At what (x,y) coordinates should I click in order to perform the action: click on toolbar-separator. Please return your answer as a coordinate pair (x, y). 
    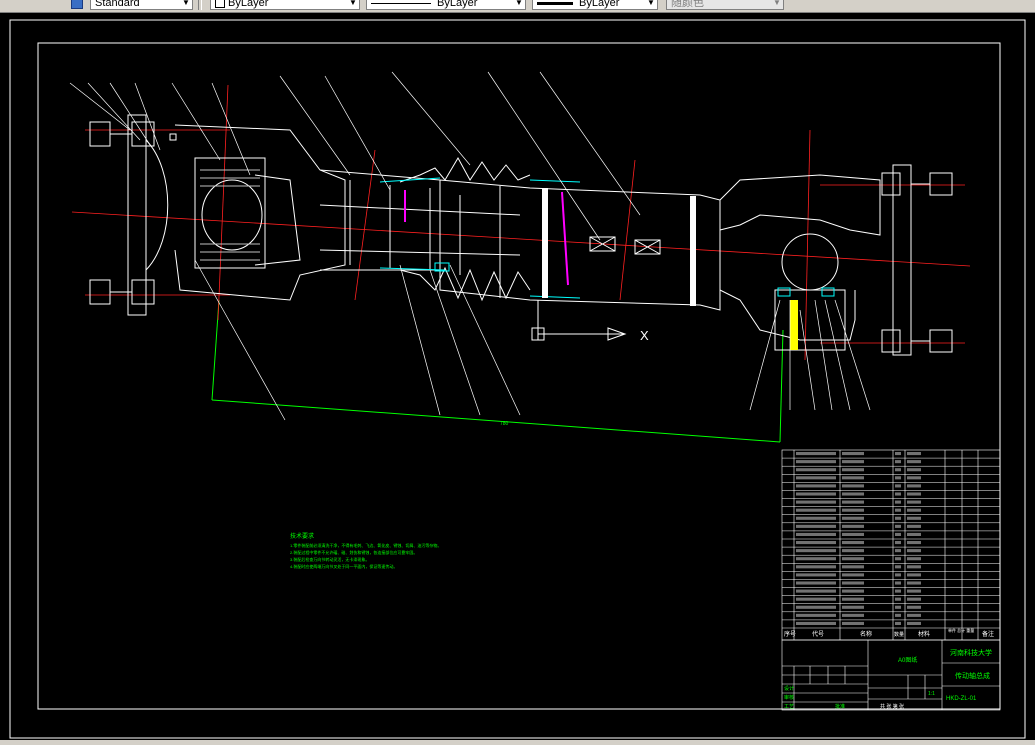
    Looking at the image, I should click on (200, 5).